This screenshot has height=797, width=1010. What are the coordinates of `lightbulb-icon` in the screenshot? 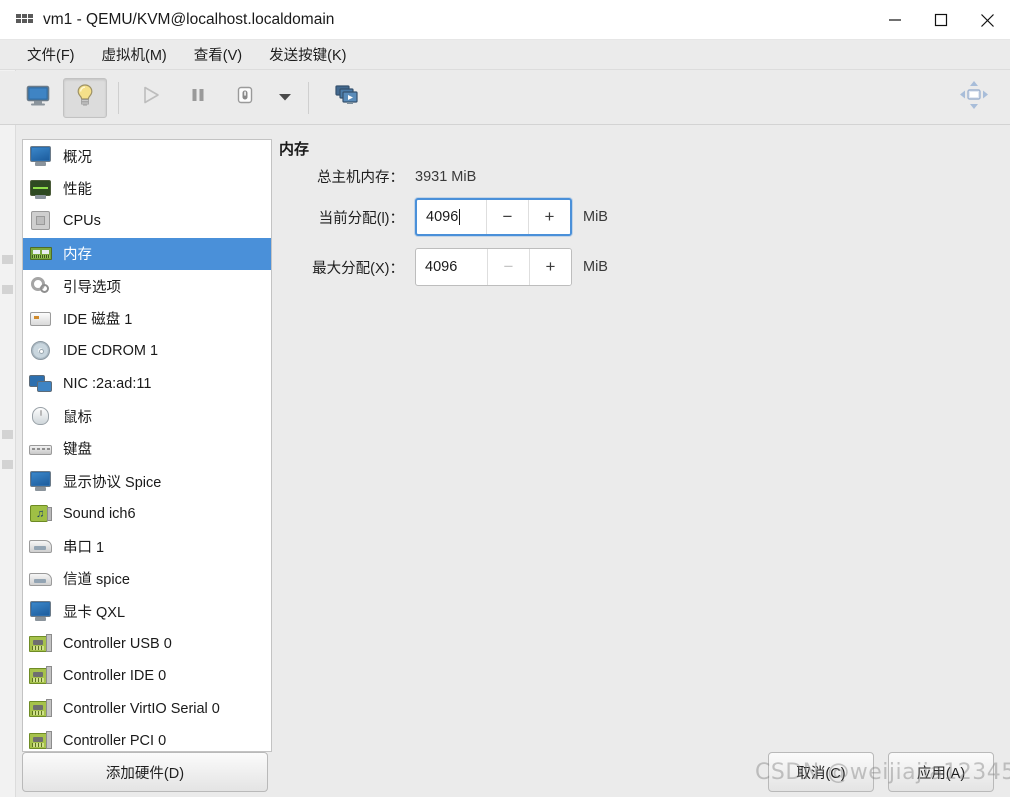 It's located at (85, 97).